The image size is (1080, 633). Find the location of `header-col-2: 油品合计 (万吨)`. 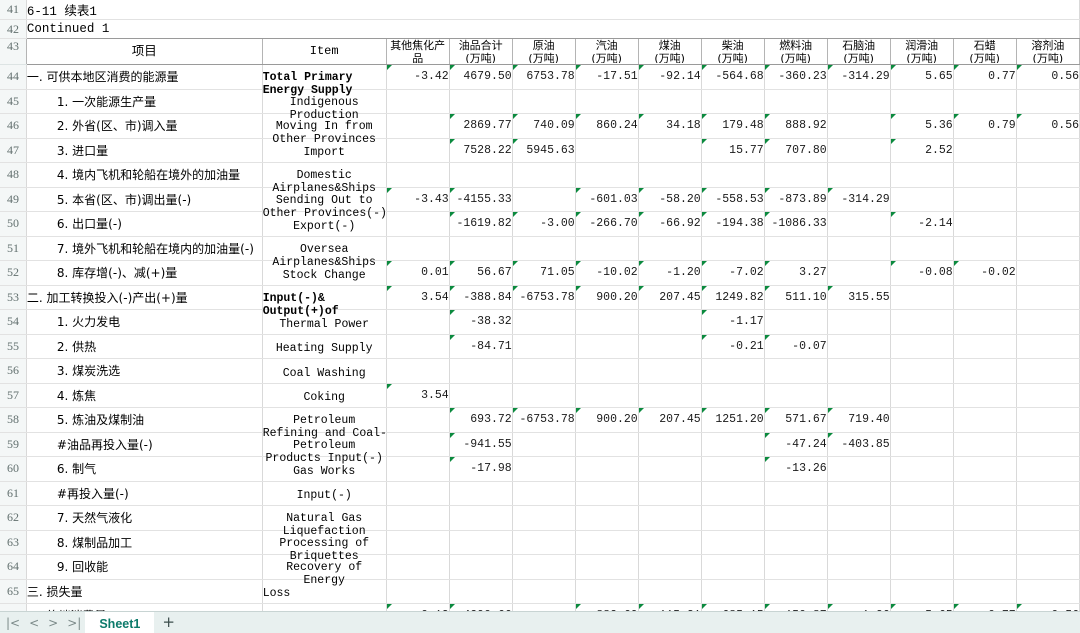

header-col-2: 油品合计 (万吨) is located at coordinates (481, 51).